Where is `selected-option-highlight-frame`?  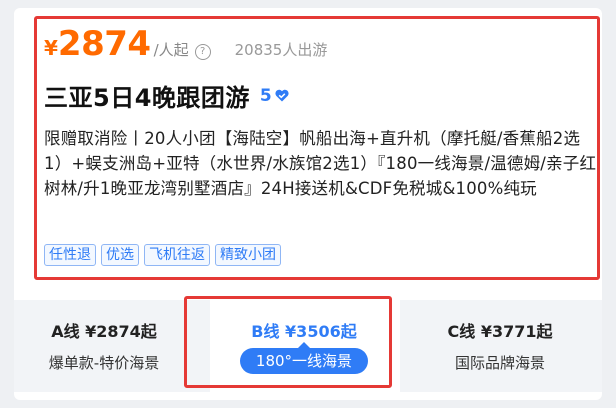
selected-option-highlight-frame is located at coordinates (288, 342).